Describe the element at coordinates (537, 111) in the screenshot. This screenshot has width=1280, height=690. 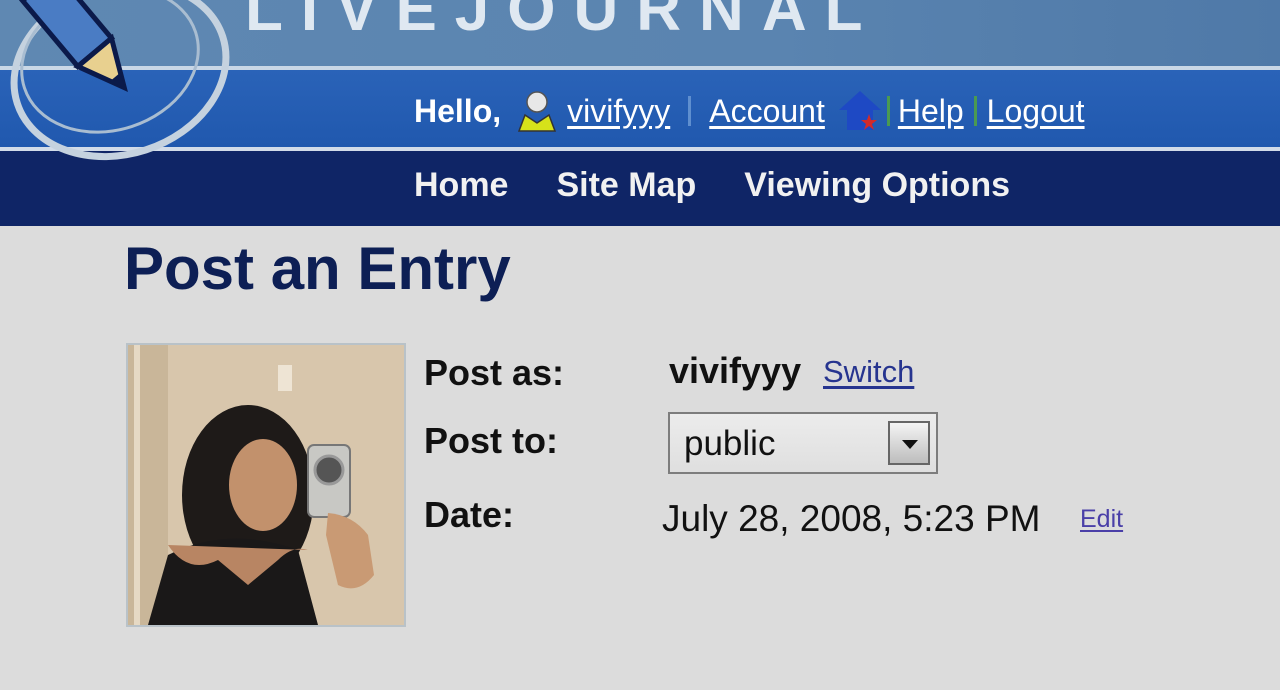
I see `user-icon` at that location.